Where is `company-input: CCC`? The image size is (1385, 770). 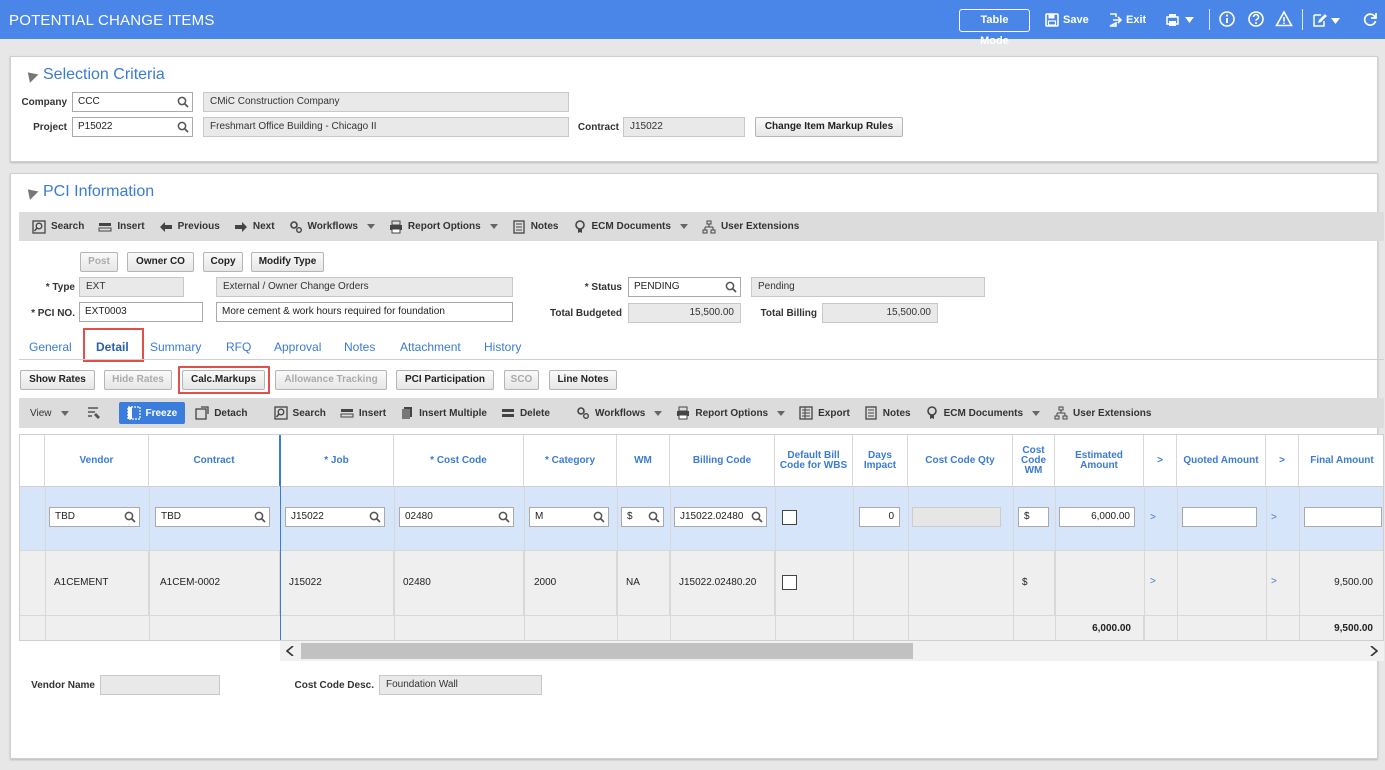 company-input: CCC is located at coordinates (132, 102).